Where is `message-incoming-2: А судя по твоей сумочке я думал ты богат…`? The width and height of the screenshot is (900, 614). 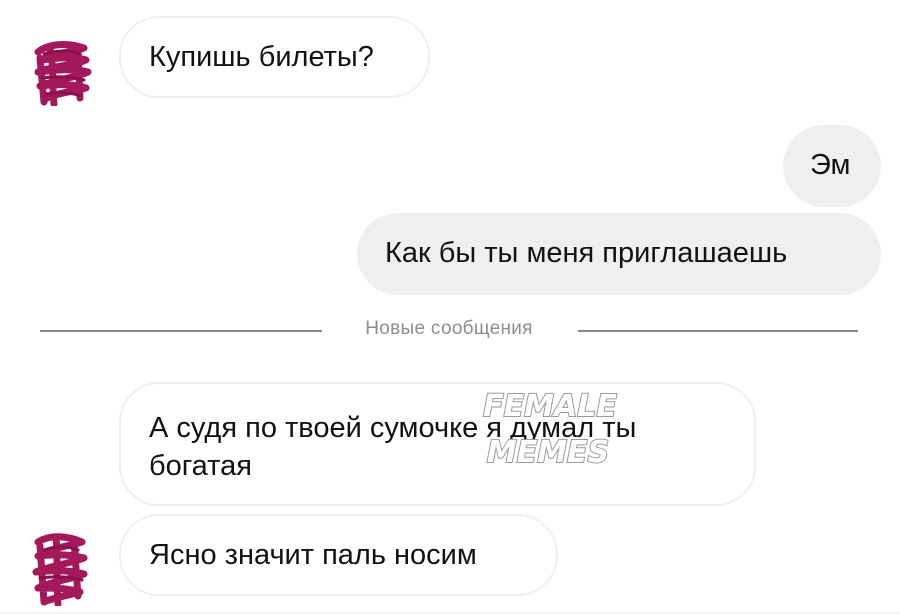 message-incoming-2: А судя по твоей сумочке я думал ты богат… is located at coordinates (437, 444).